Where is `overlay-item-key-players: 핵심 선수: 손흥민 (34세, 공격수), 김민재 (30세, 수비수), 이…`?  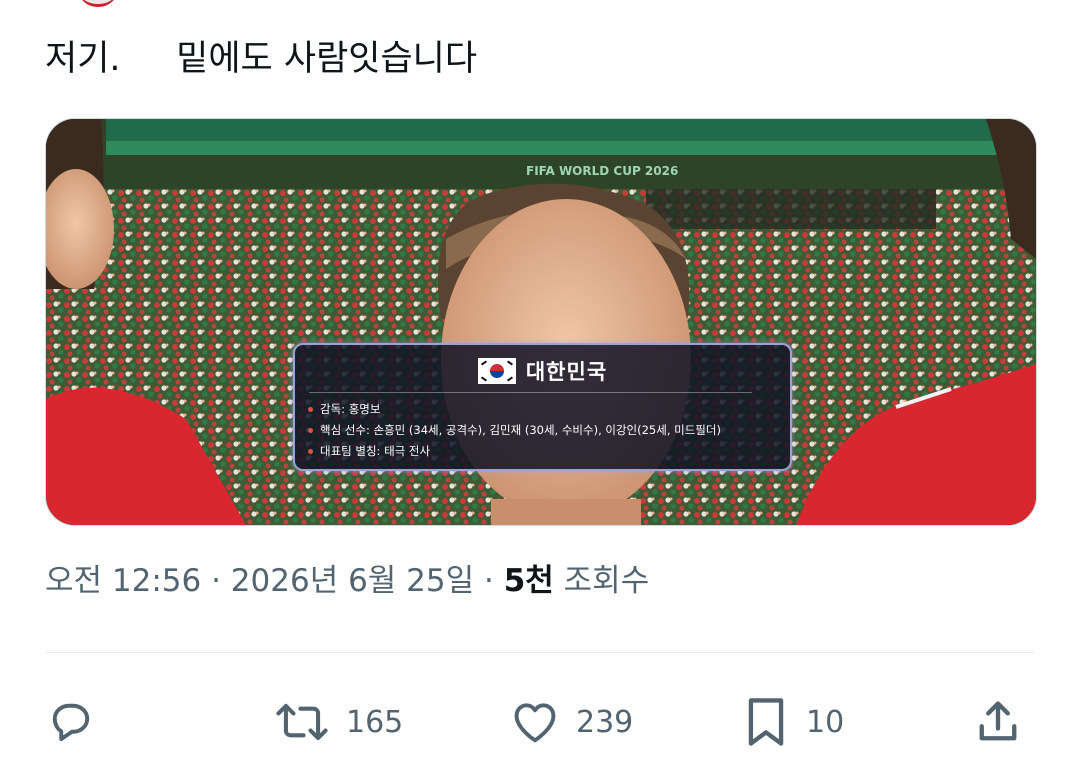
overlay-item-key-players: 핵심 선수: 손흥민 (34세, 공격수), 김민재 (30세, 수비수), 이… is located at coordinates (514, 430).